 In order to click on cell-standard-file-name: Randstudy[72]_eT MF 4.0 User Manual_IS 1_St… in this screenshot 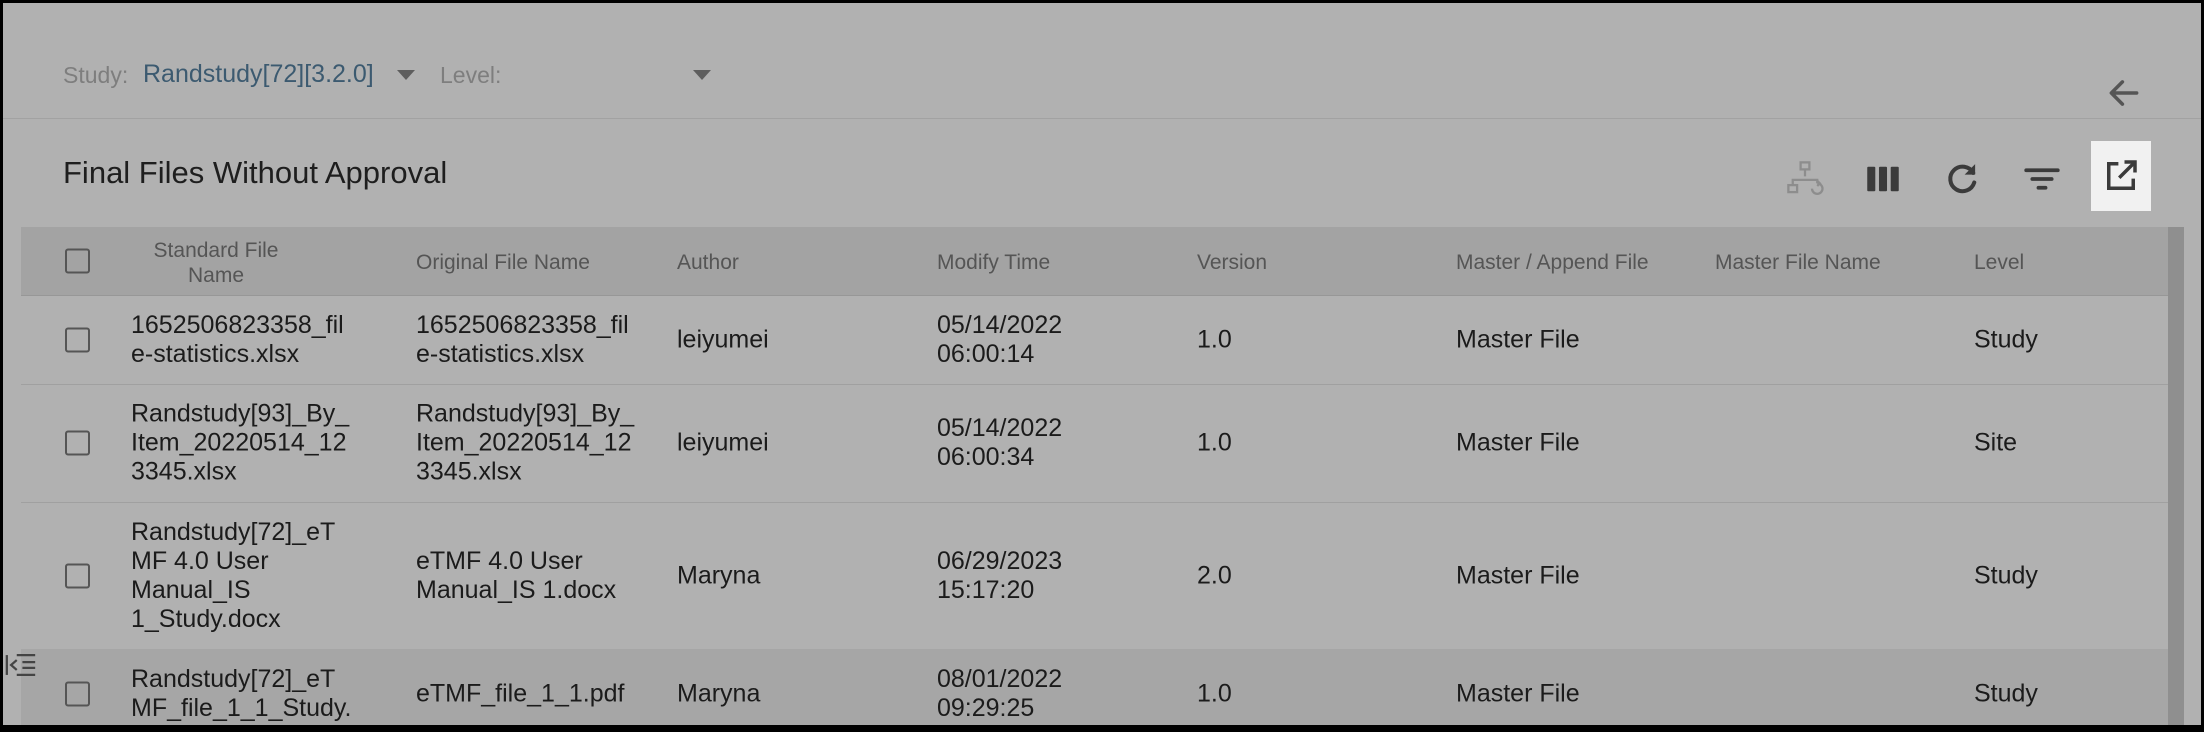, I will do `click(233, 575)`.